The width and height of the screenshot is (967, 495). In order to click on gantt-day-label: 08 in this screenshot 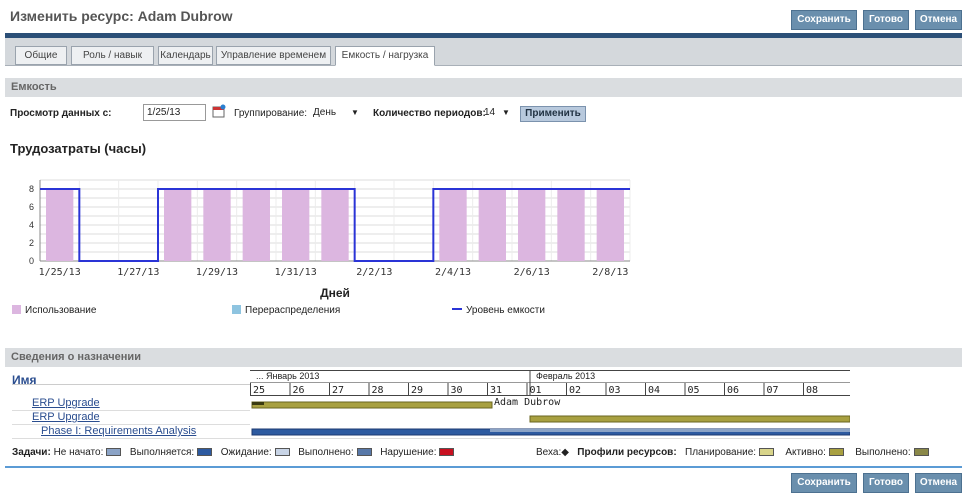, I will do `click(812, 390)`.